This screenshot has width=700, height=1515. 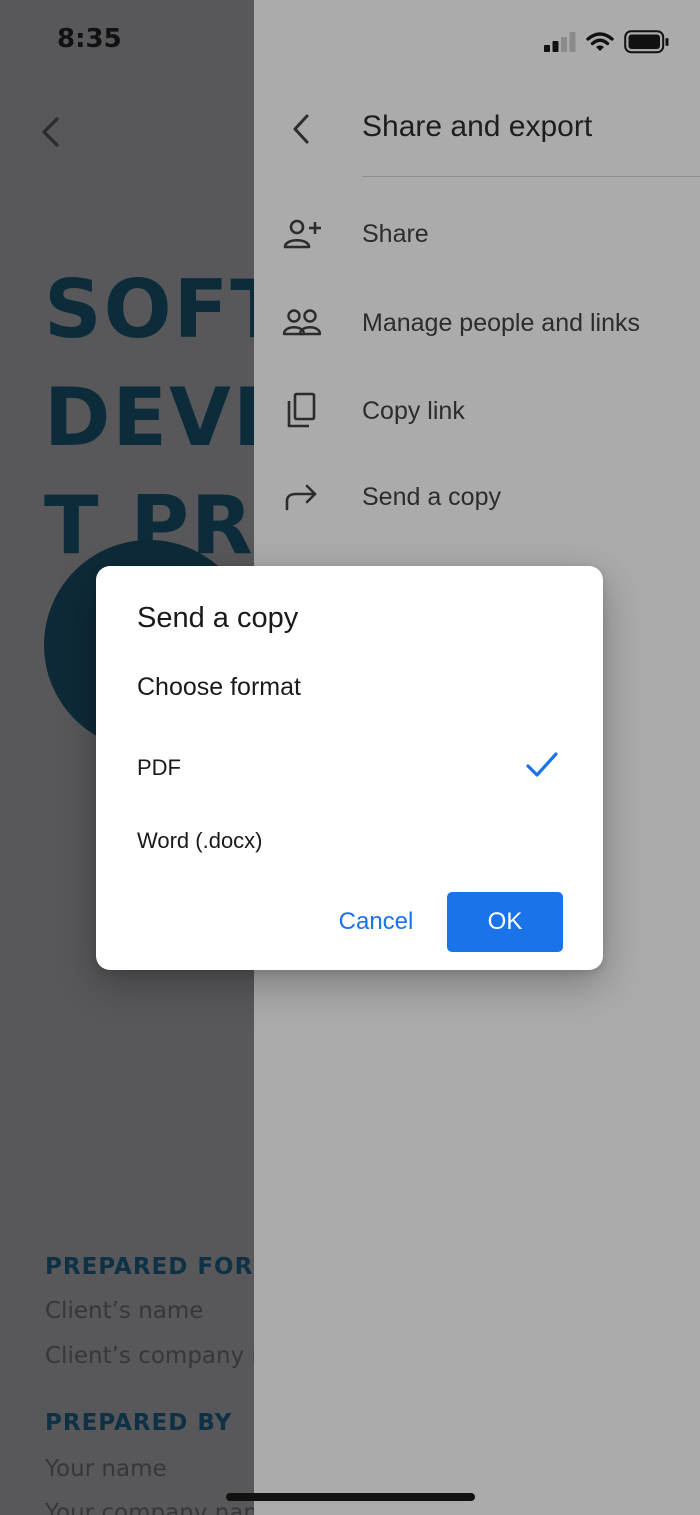 I want to click on format-option-label: PDF, so click(x=159, y=767).